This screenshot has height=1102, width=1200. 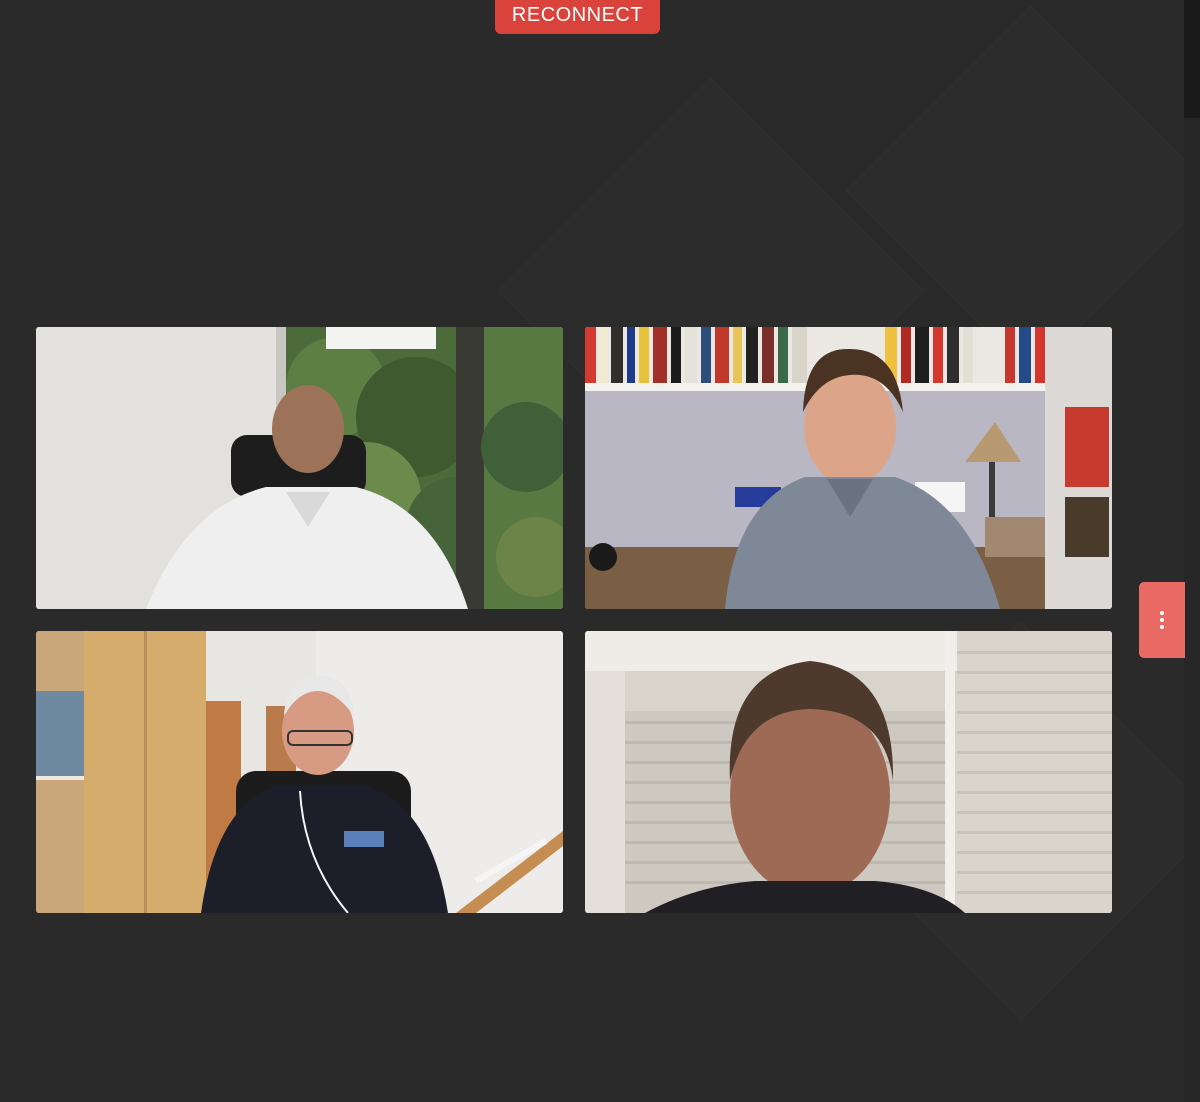 What do you see at coordinates (1192, 551) in the screenshot?
I see `scrollbar-track` at bounding box center [1192, 551].